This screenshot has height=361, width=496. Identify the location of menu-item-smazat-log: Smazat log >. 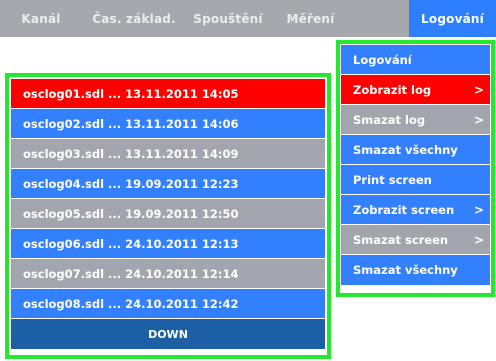
(415, 120).